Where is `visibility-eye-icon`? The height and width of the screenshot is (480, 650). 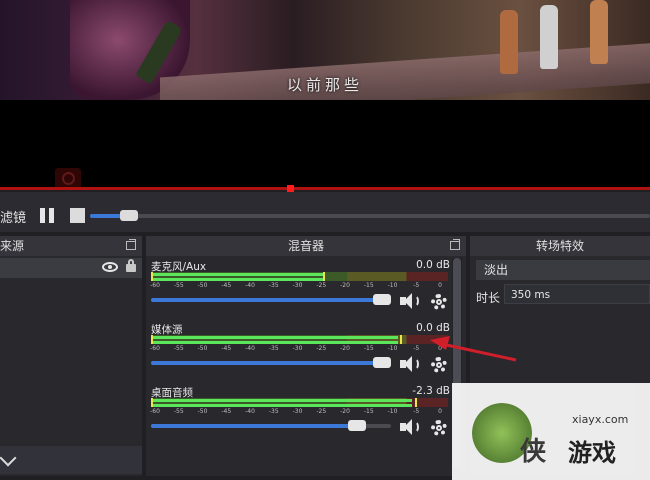 visibility-eye-icon is located at coordinates (110, 267).